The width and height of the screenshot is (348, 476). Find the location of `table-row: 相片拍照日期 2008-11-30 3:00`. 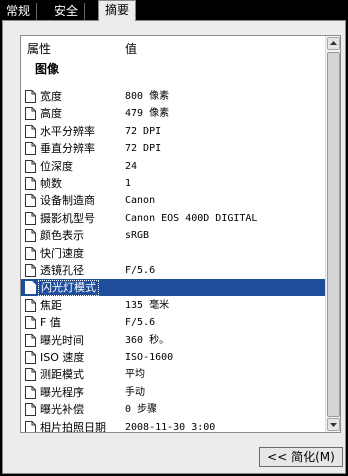

table-row: 相片拍照日期 2008-11-30 3:00 is located at coordinates (173, 426).